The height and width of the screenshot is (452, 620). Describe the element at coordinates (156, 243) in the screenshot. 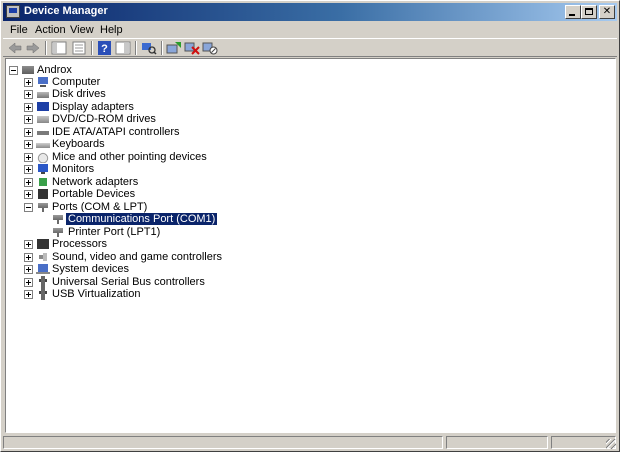

I see `tree-item-processors: Processors` at that location.